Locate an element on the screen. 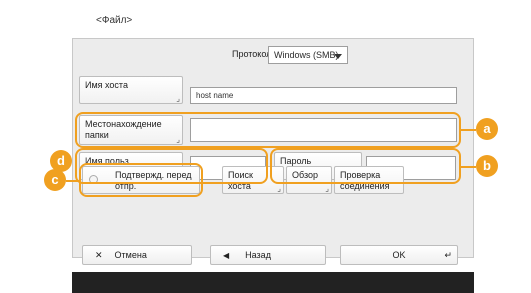 The width and height of the screenshot is (531, 293). protocol-select: Windows (SMB) is located at coordinates (308, 55).